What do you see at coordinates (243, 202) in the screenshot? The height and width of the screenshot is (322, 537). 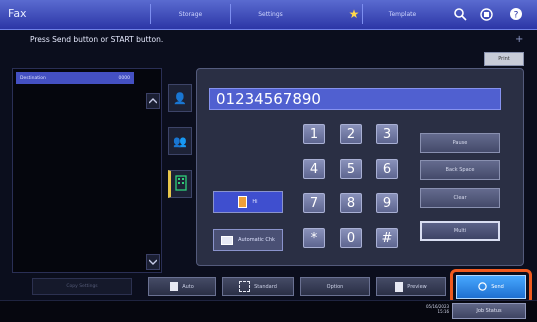 I see `document-icon` at bounding box center [243, 202].